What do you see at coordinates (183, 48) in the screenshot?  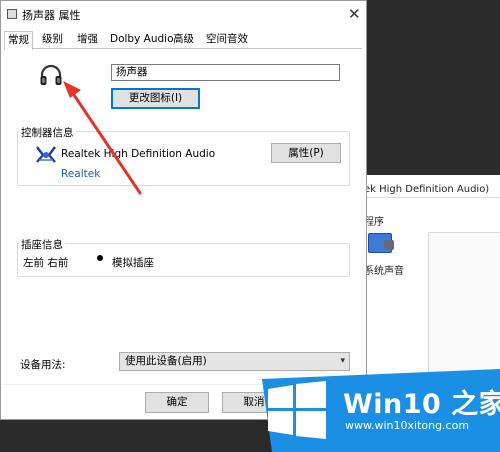 I see `tab-divider` at bounding box center [183, 48].